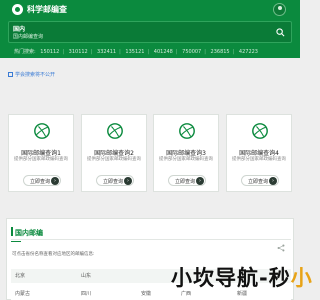 The width and height of the screenshot is (320, 300). I want to click on card-intl-2: 国际邮编查询2 提供部分国家邮政编码查询 立即查询 ›, so click(114, 153).